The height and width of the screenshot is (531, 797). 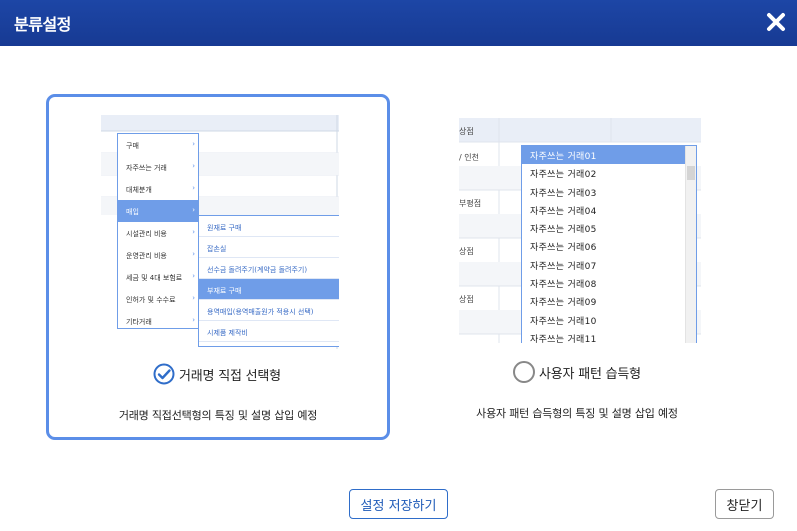 I want to click on preview-menu2-item: 원재료 구매, so click(x=269, y=226).